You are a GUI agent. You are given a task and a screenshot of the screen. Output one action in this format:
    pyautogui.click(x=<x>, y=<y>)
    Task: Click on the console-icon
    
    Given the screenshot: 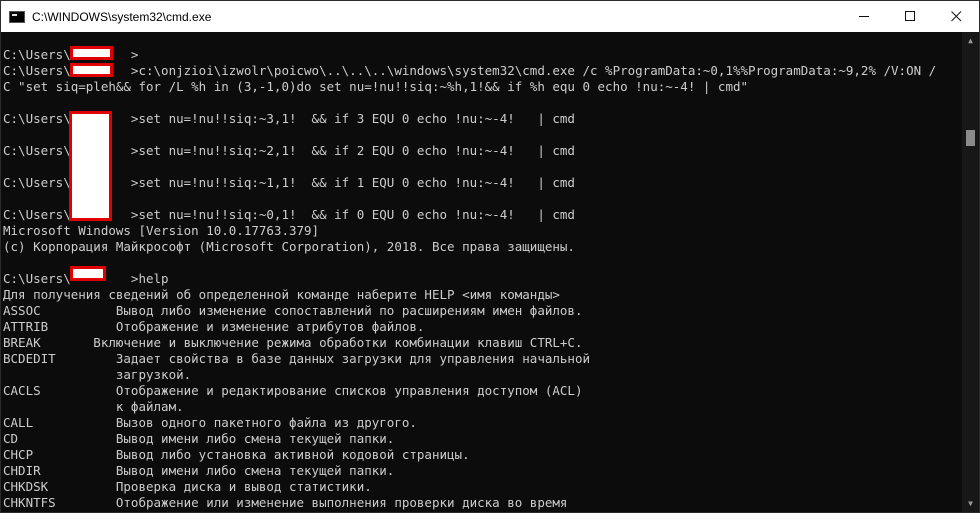 What is the action you would take?
    pyautogui.click(x=17, y=16)
    